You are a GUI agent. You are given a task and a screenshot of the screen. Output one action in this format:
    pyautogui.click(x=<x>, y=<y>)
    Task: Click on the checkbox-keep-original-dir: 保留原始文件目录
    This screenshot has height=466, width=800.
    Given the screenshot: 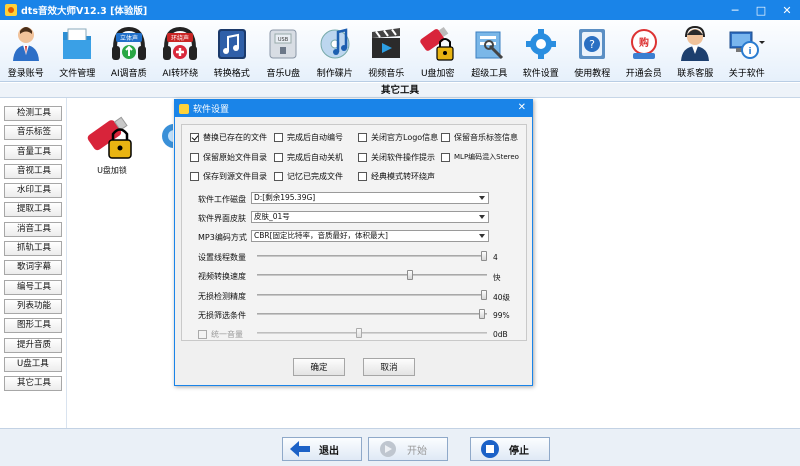 What is the action you would take?
    pyautogui.click(x=228, y=157)
    